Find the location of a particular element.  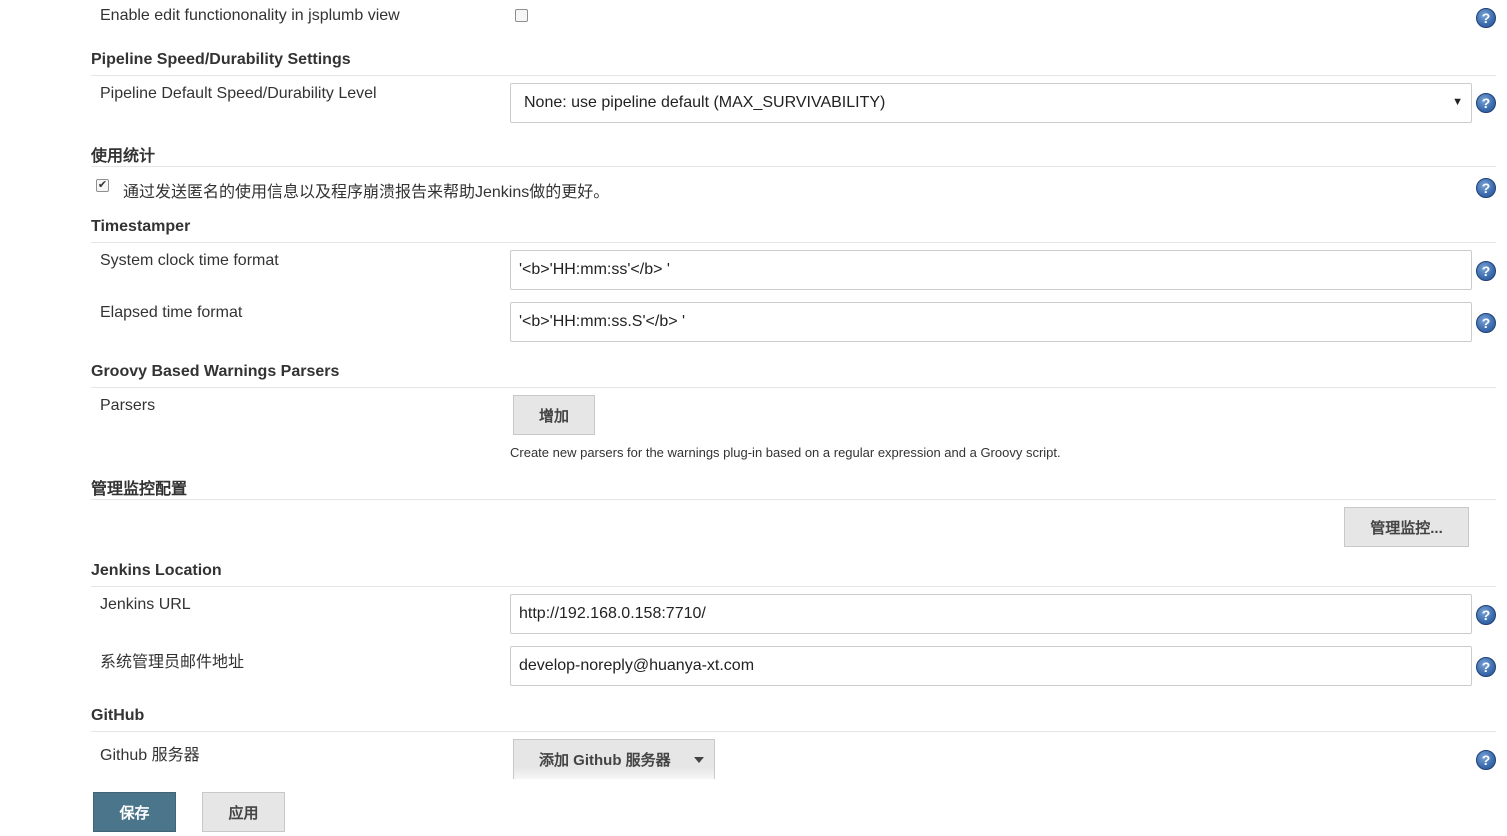

admin-email-label: 系统管理员邮件地址 is located at coordinates (172, 662).